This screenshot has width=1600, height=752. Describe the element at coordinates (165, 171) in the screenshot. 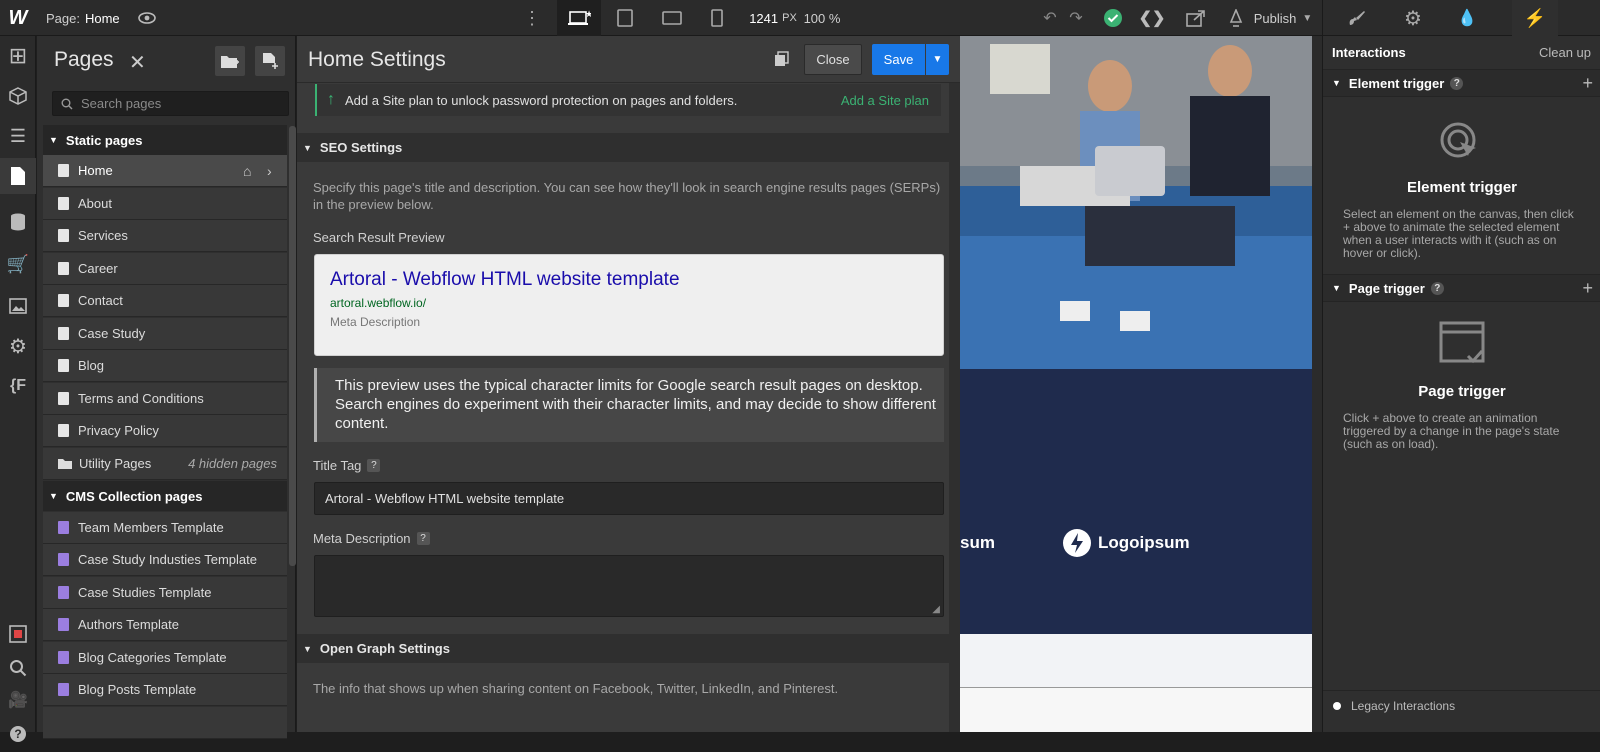

I see `page-row-home: Home ⌂ ›` at that location.